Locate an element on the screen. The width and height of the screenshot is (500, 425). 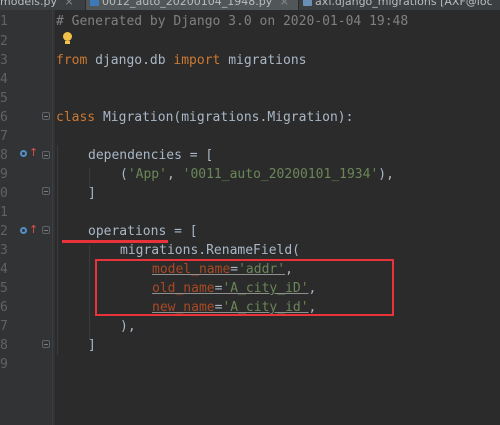
annotation-highlight-box is located at coordinates (244, 287).